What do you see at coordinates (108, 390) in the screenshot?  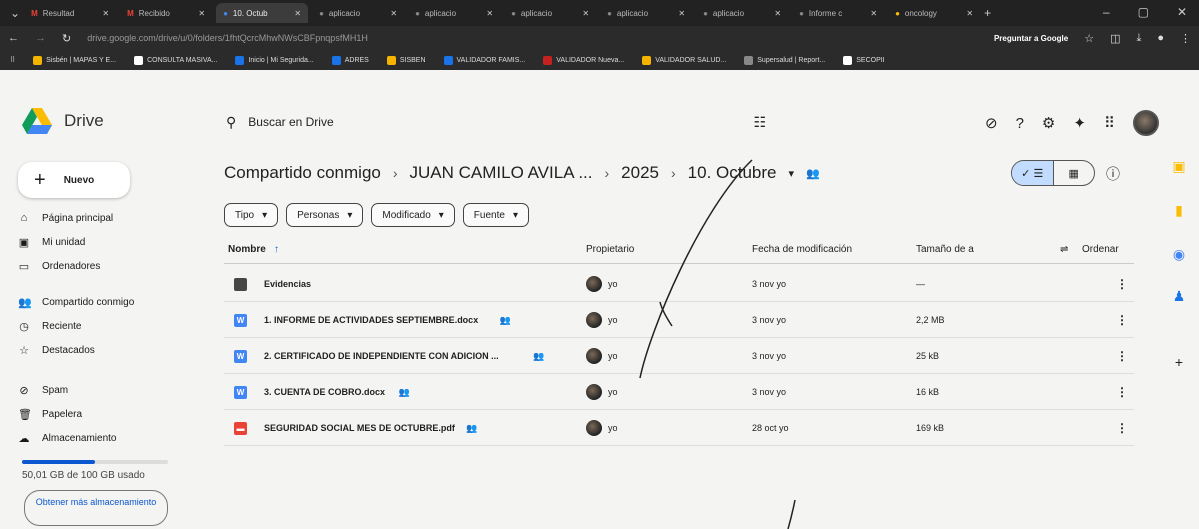 I see `sidebar-item-spam: ⊘ Spam` at bounding box center [108, 390].